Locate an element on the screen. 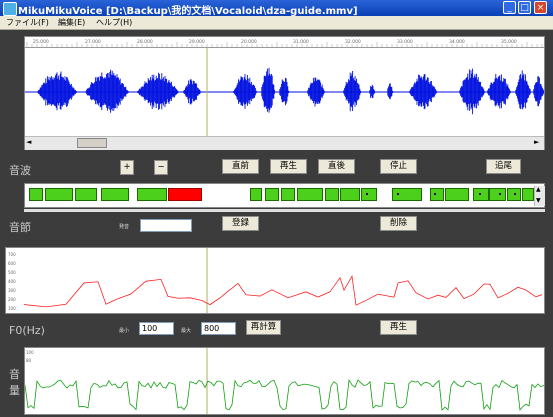  ruler-tick-label: 20.000 is located at coordinates (249, 42).